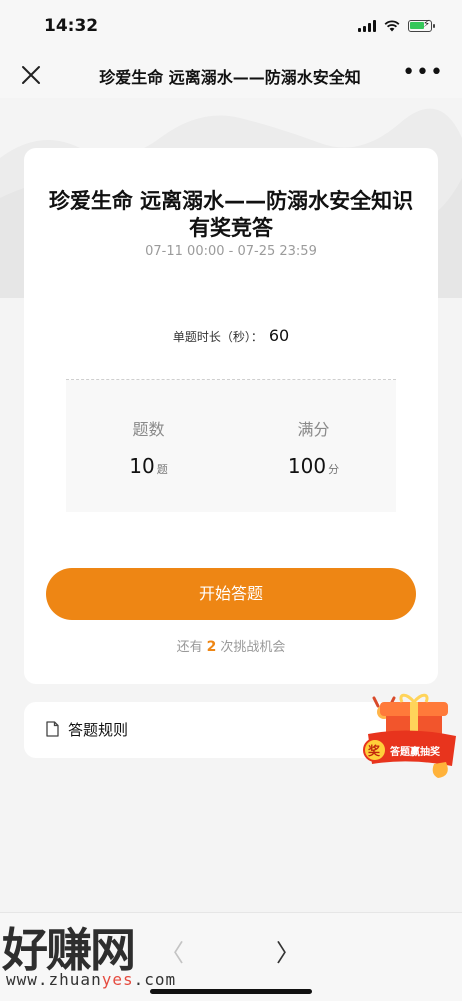 This screenshot has width=462, height=1001. I want to click on stat-label: 满分, so click(313, 429).